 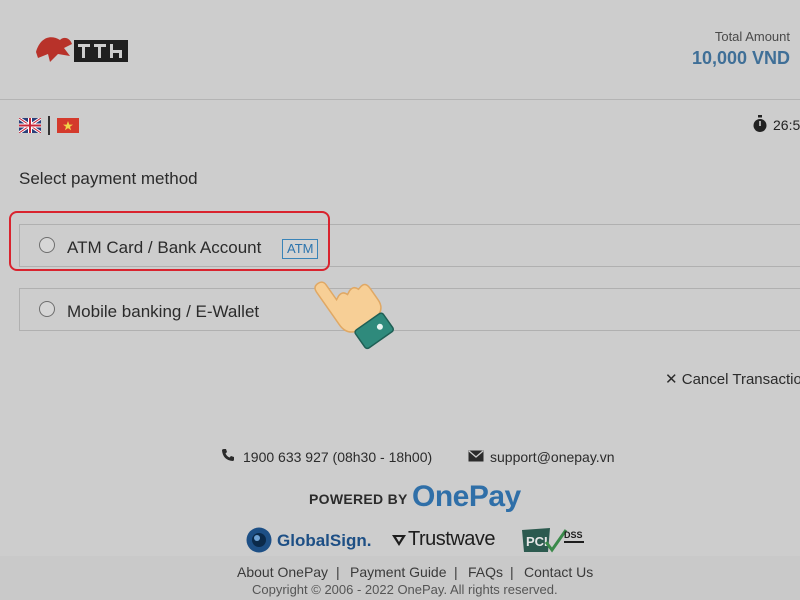 What do you see at coordinates (573, 535) in the screenshot?
I see `svg-text: DSS` at bounding box center [573, 535].